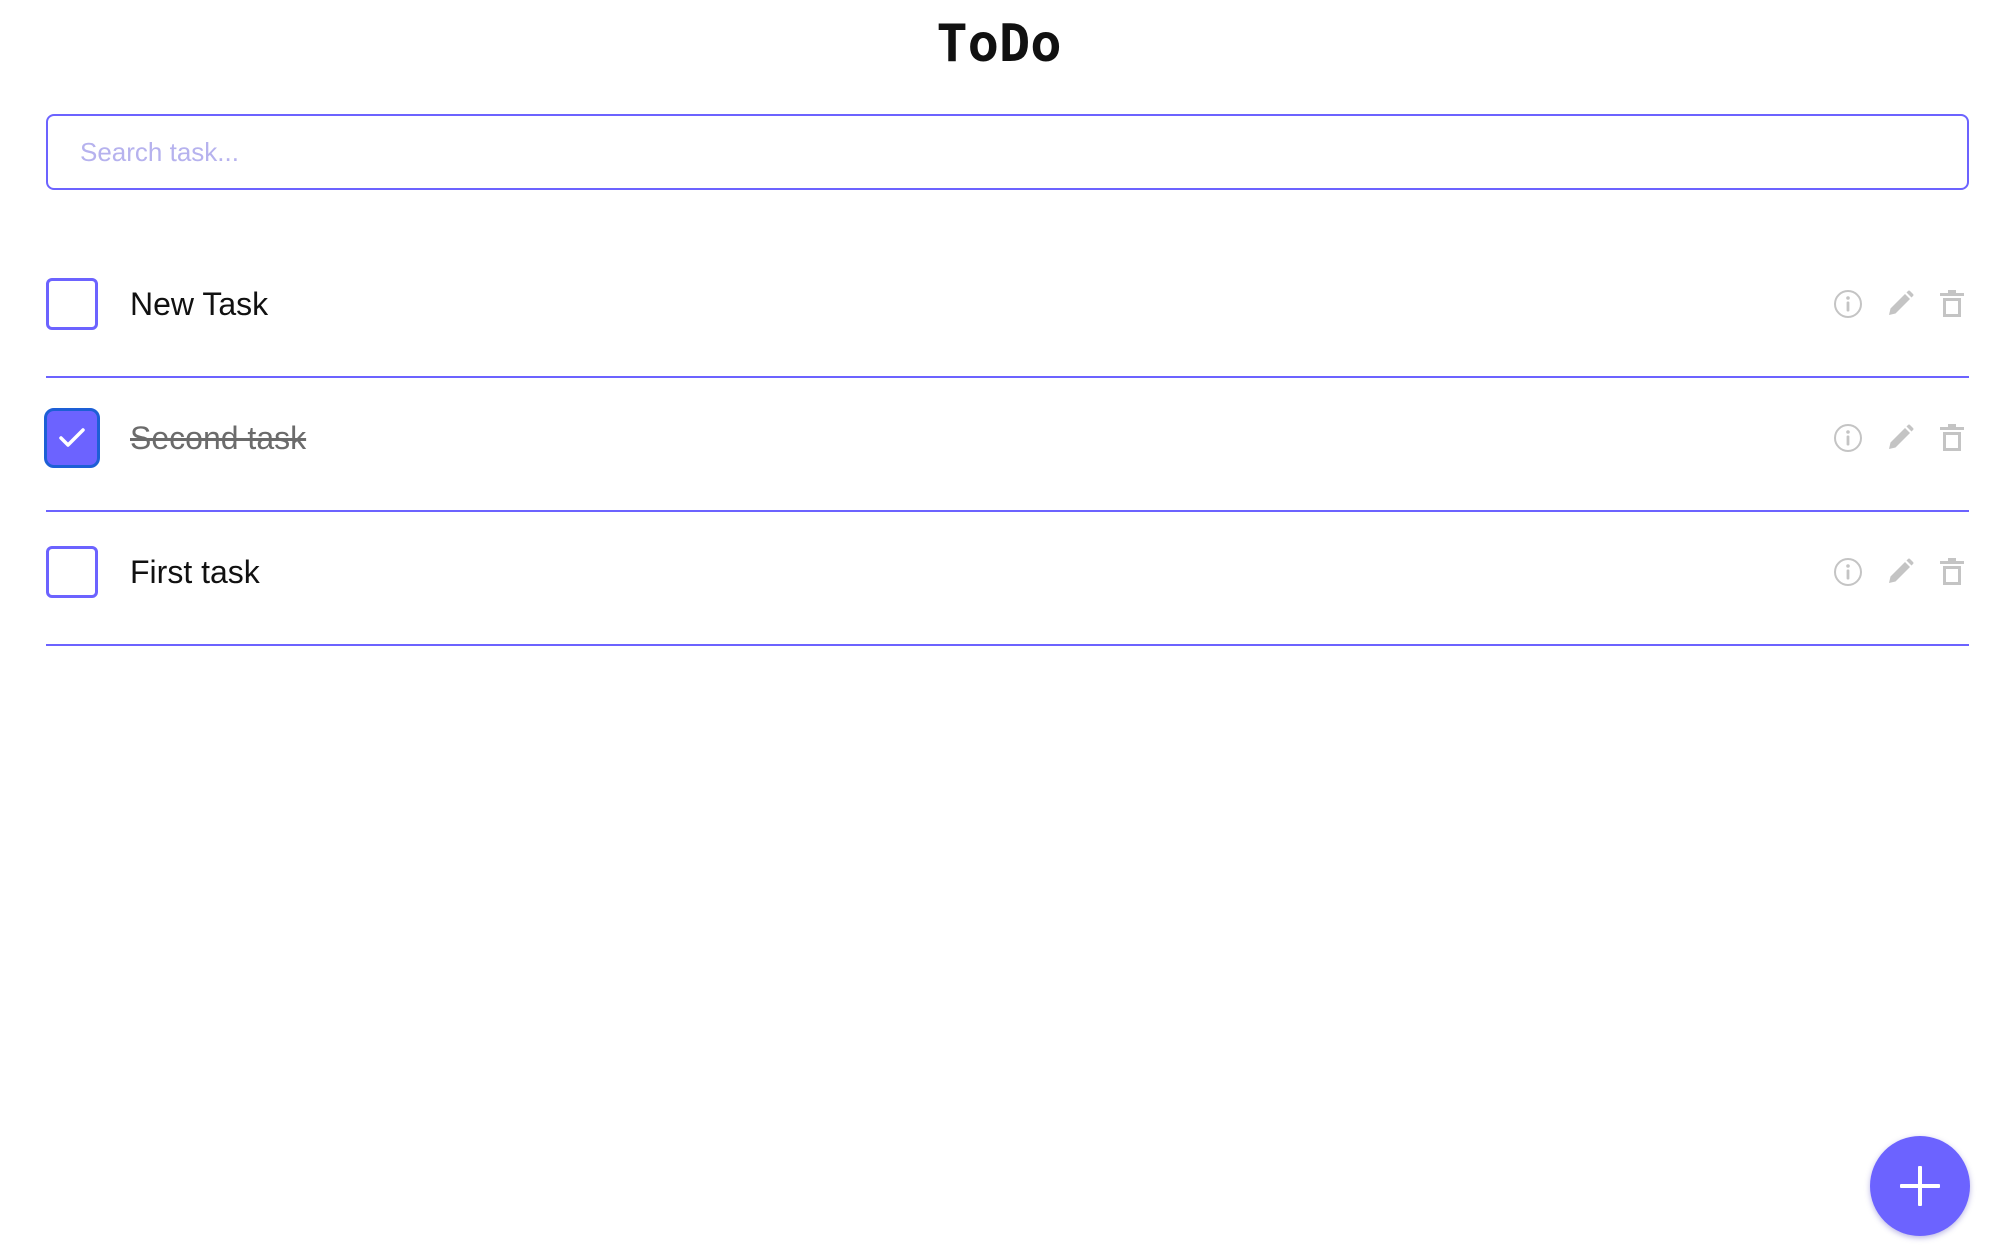 The image size is (1998, 1260). What do you see at coordinates (1007, 579) in the screenshot?
I see `list-item: First task` at bounding box center [1007, 579].